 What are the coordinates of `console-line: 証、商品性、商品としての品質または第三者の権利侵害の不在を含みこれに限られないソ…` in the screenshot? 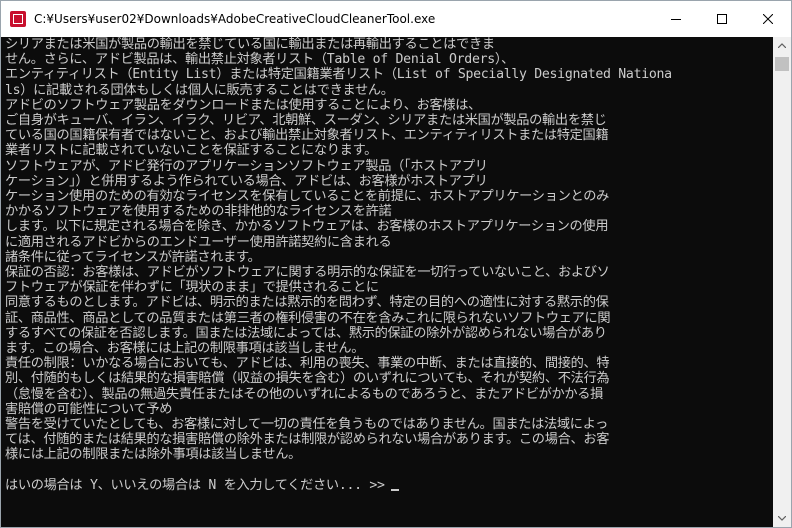 It's located at (308, 318).